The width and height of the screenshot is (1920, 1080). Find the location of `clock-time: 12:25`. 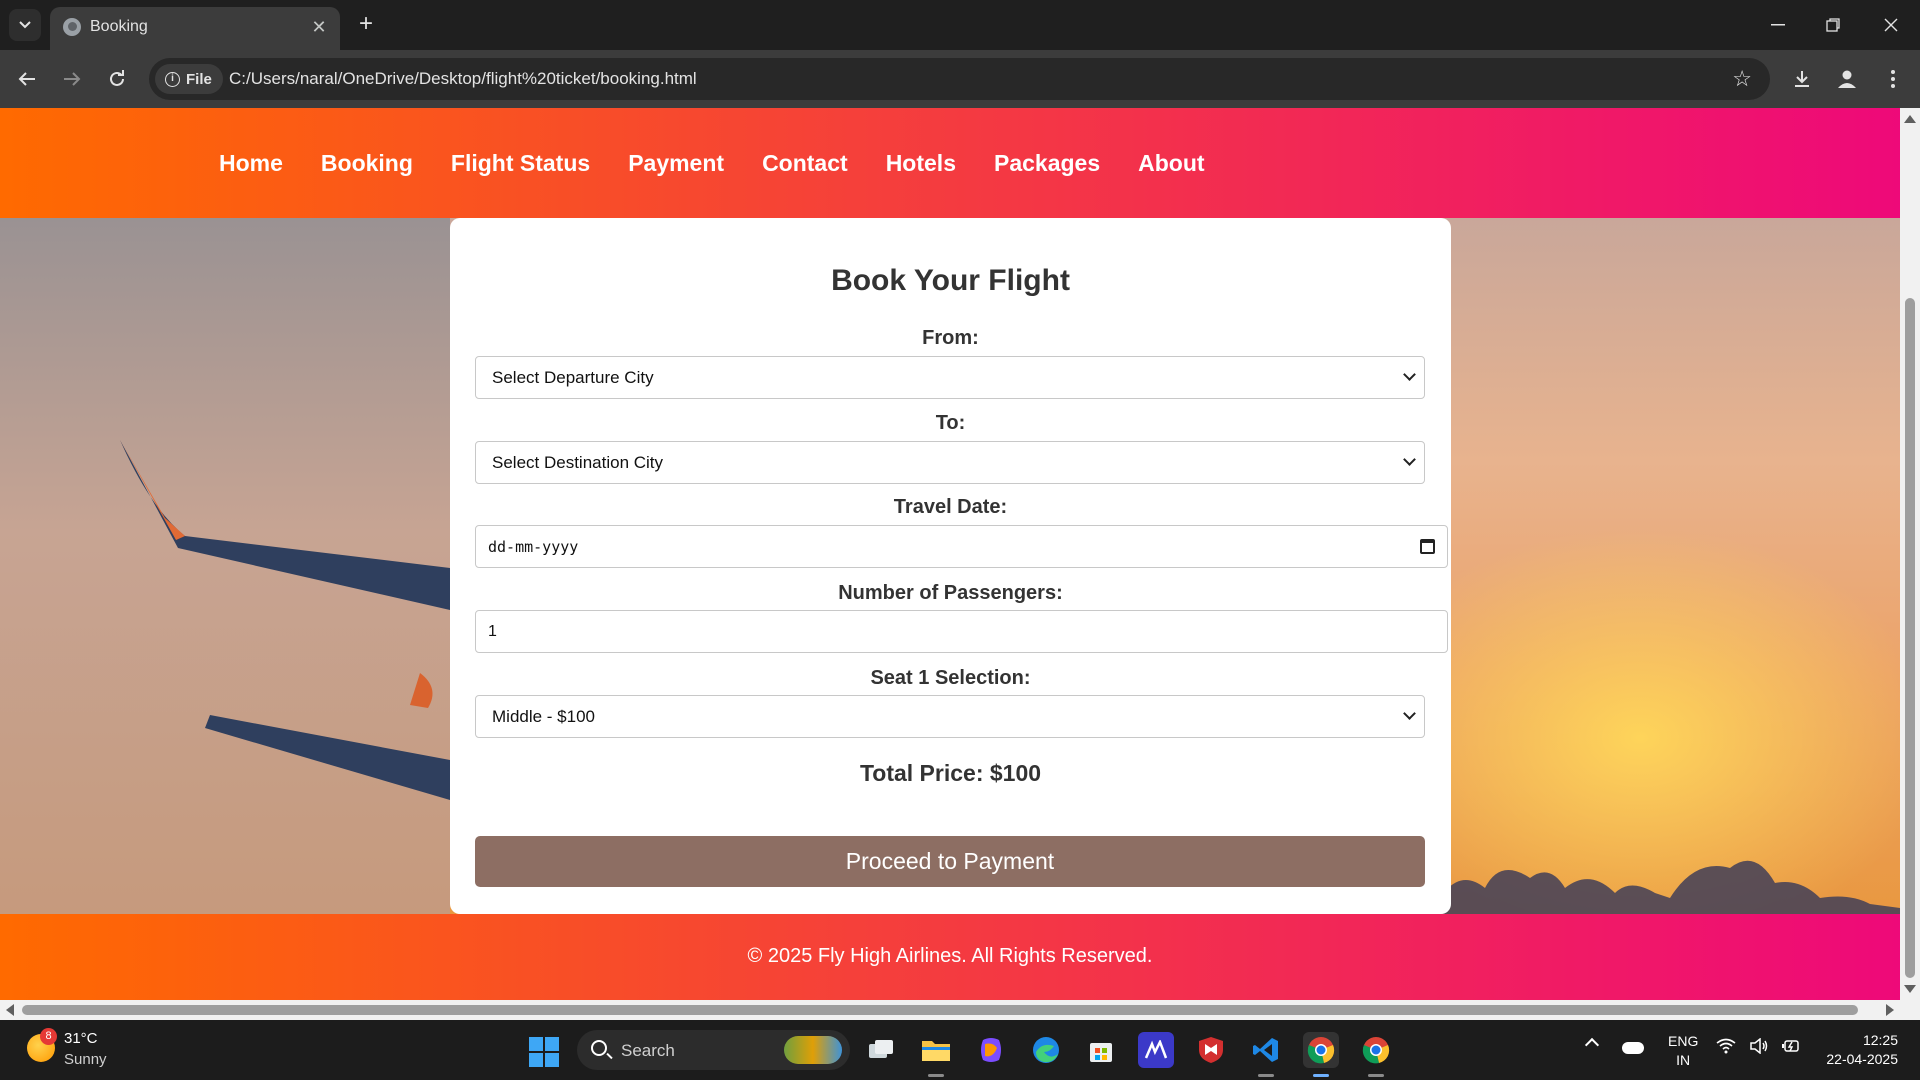

clock-time: 12:25 is located at coordinates (1880, 1040).